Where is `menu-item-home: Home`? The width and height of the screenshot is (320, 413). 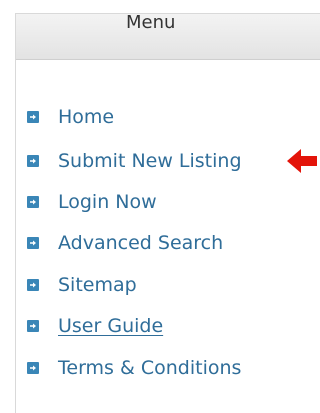 menu-item-home: Home is located at coordinates (70, 117).